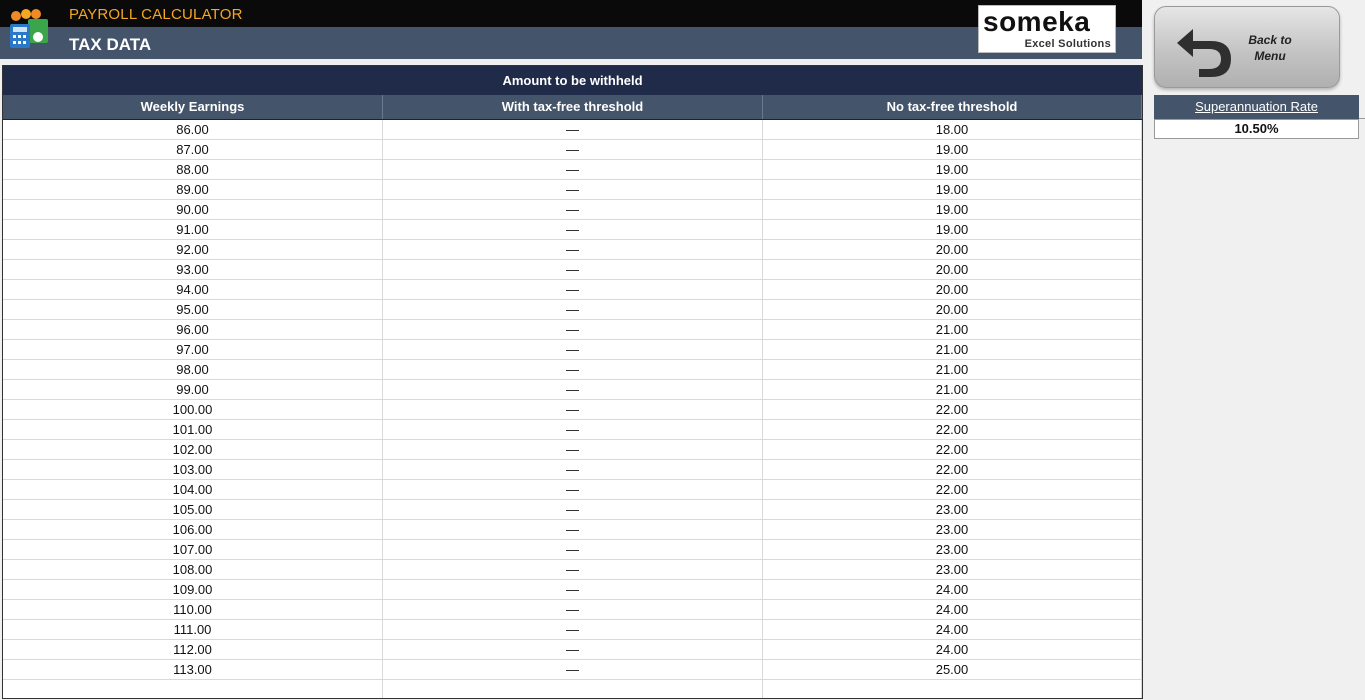 The image size is (1365, 700). Describe the element at coordinates (1270, 56) in the screenshot. I see `back-label-line2: Menu` at that location.